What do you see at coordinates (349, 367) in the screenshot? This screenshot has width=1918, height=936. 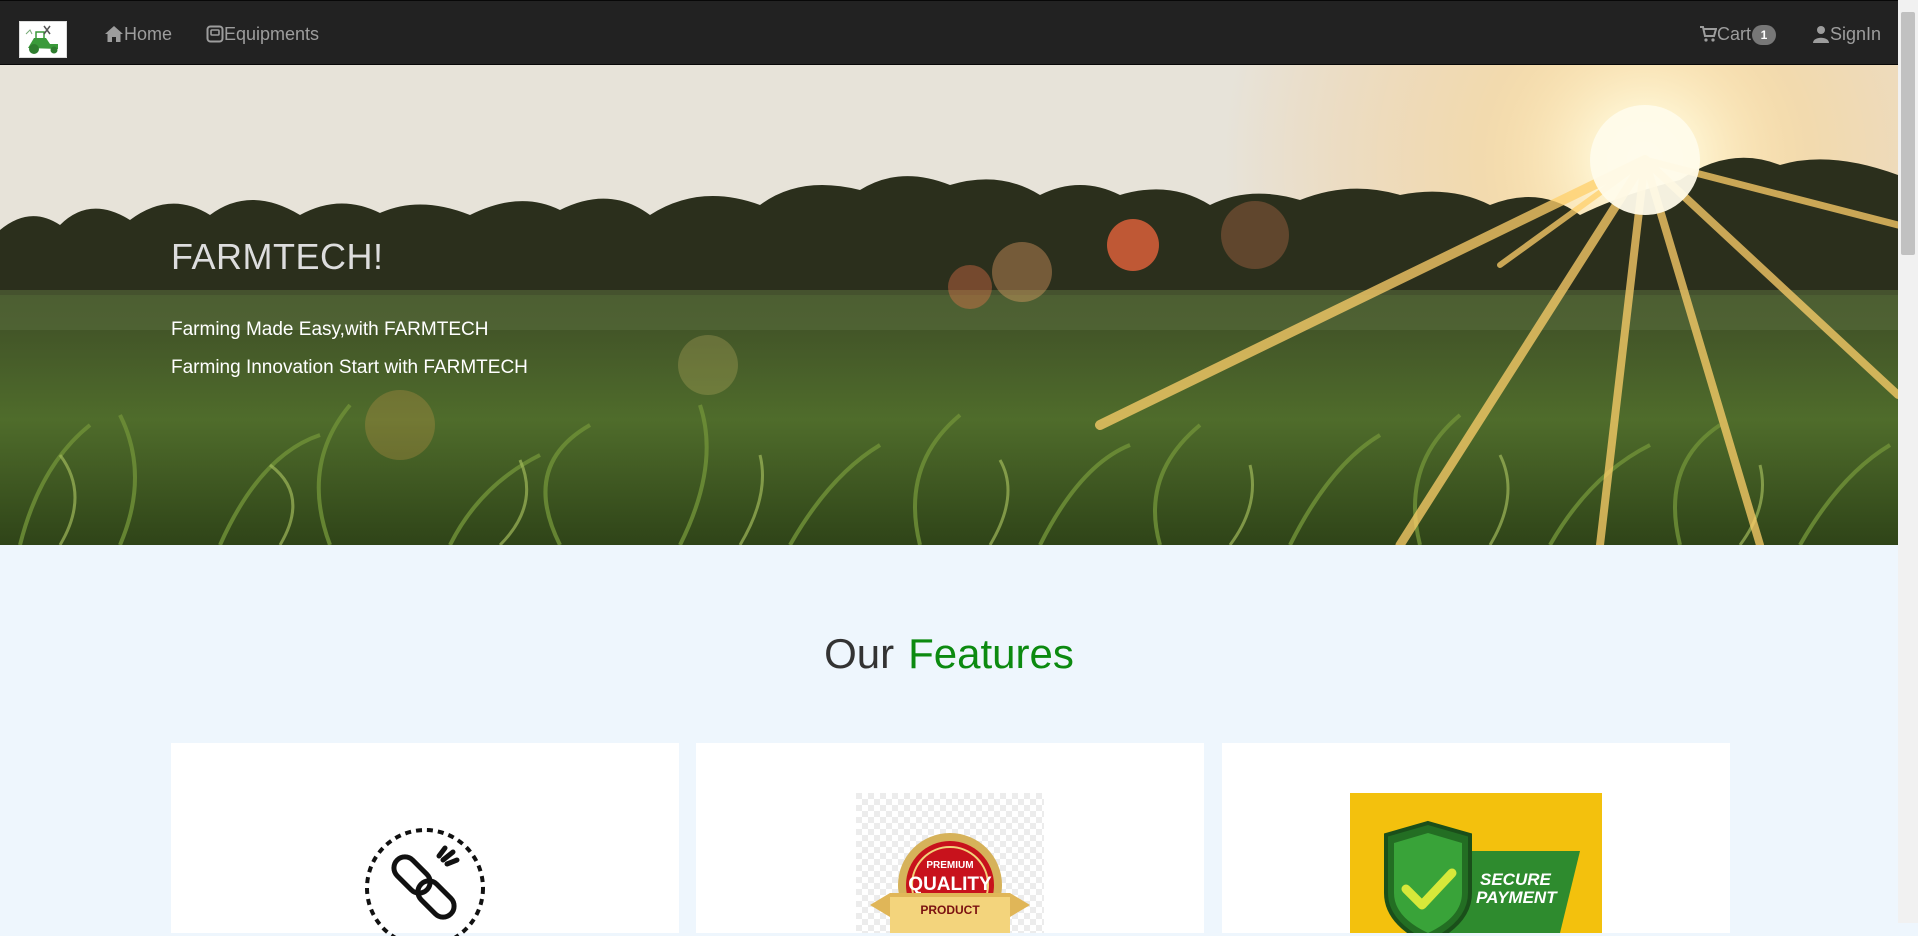 I see `hero-tagline-2: Farming Innovation Start with FARMTECH` at bounding box center [349, 367].